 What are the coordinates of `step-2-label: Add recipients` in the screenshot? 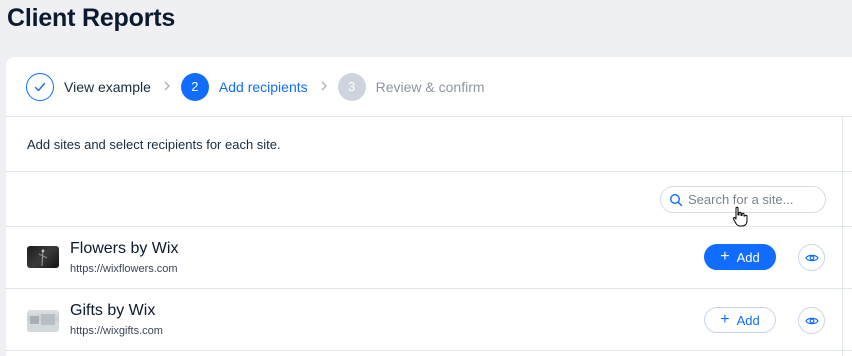 It's located at (263, 86).